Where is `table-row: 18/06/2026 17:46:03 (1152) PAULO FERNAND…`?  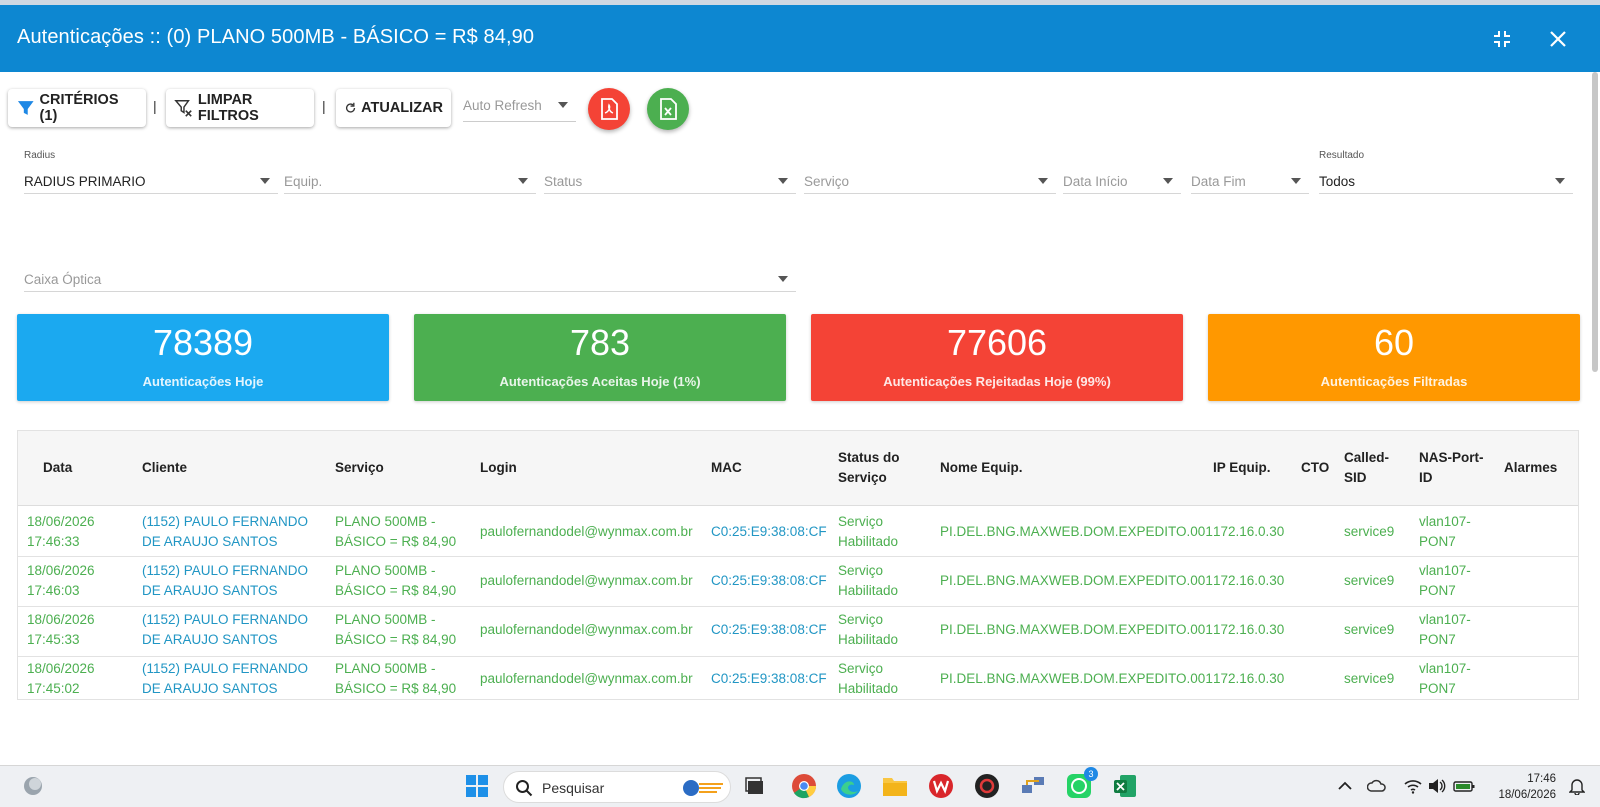 table-row: 18/06/2026 17:46:03 (1152) PAULO FERNAND… is located at coordinates (798, 582).